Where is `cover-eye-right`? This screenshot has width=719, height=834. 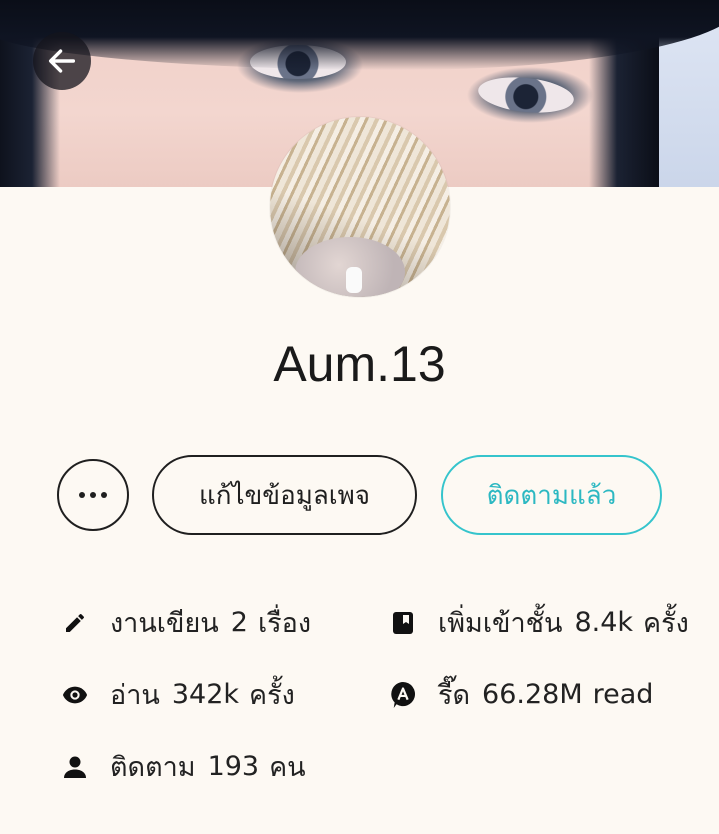 cover-eye-right is located at coordinates (526, 95).